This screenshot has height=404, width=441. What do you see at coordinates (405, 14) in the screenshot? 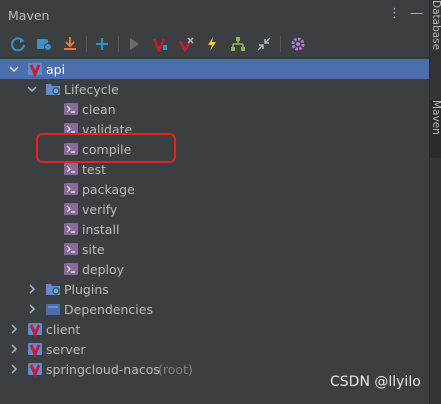
I see `title-actions: ⋮ —` at bounding box center [405, 14].